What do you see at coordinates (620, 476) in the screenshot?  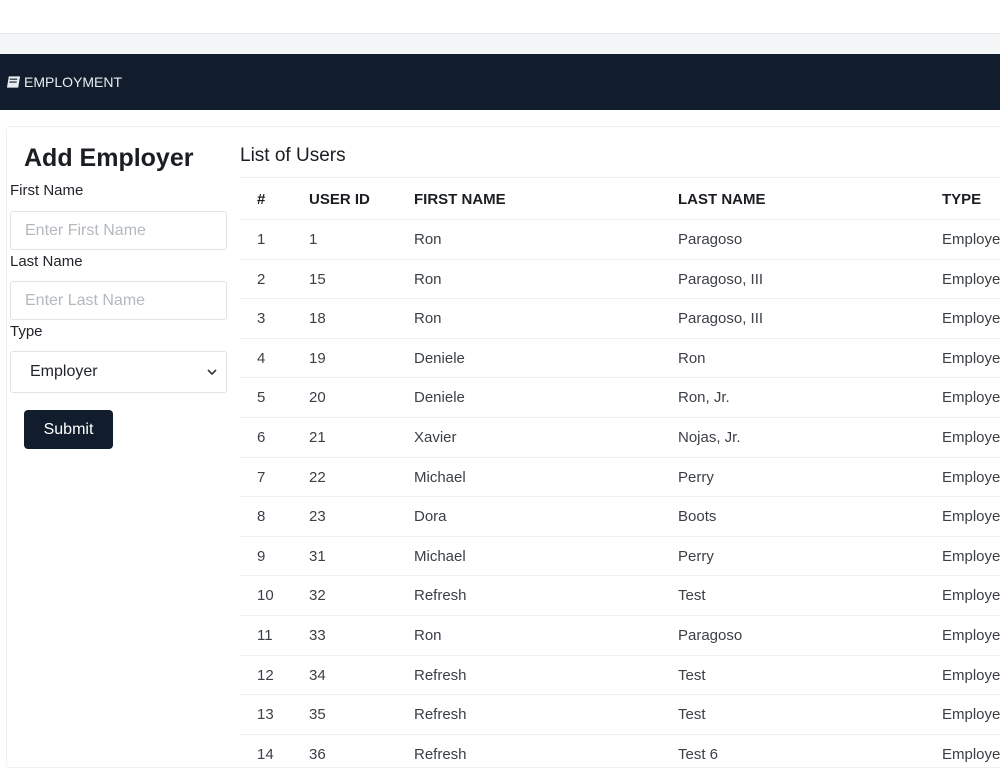 I see `table-row: 7 22 Michael Perry Employee` at bounding box center [620, 476].